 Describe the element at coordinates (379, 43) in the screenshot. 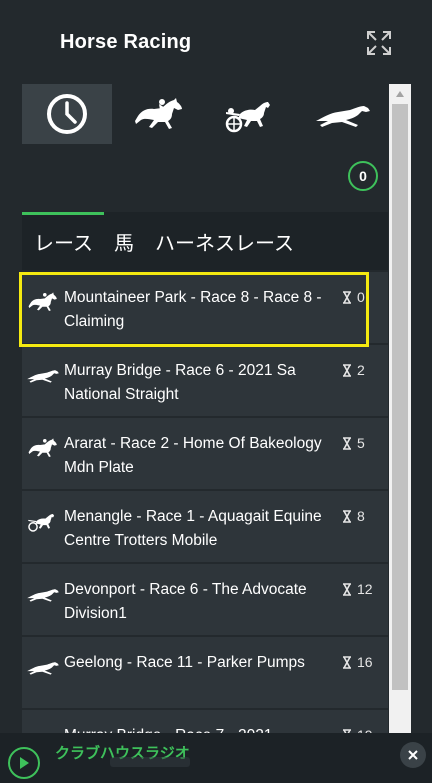

I see `expand-icon` at that location.